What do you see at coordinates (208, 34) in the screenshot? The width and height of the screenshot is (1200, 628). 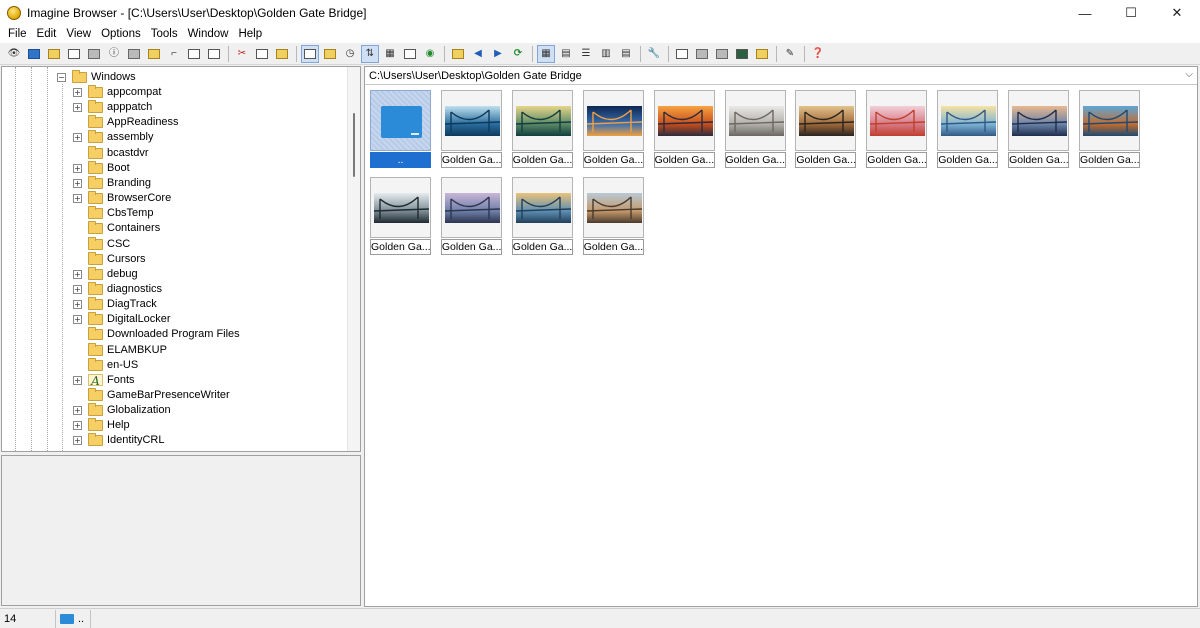 I see `menu-window: Window` at bounding box center [208, 34].